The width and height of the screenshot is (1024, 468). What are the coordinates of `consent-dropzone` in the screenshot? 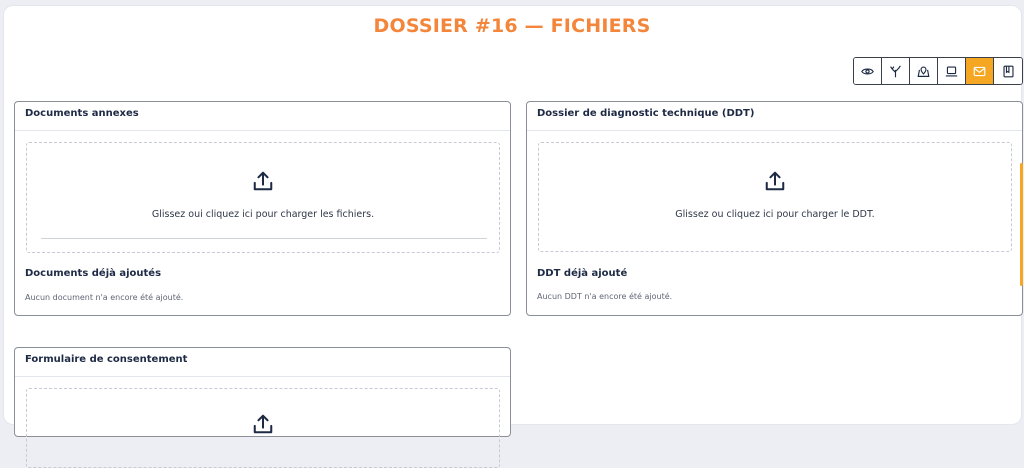 It's located at (263, 428).